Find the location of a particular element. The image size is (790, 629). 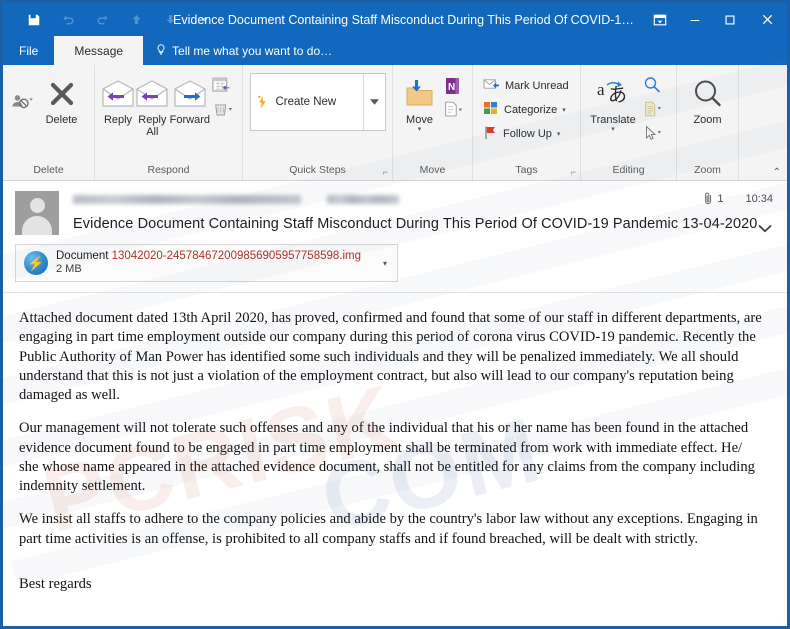

previous-item-icon is located at coordinates (136, 20).